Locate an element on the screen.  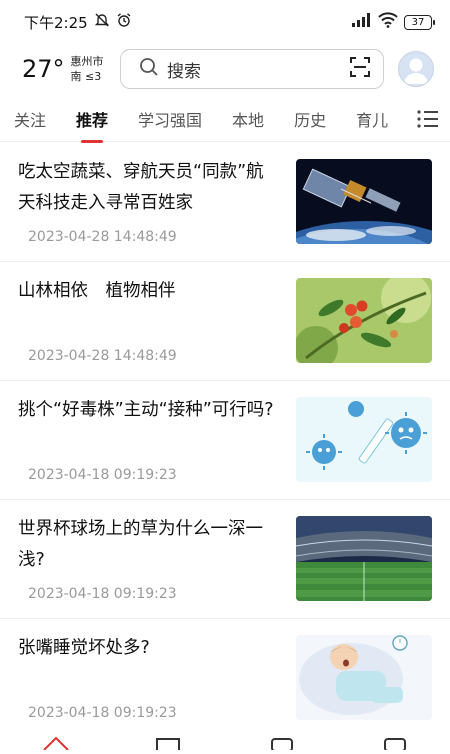
user-icon is located at coordinates (416, 71).